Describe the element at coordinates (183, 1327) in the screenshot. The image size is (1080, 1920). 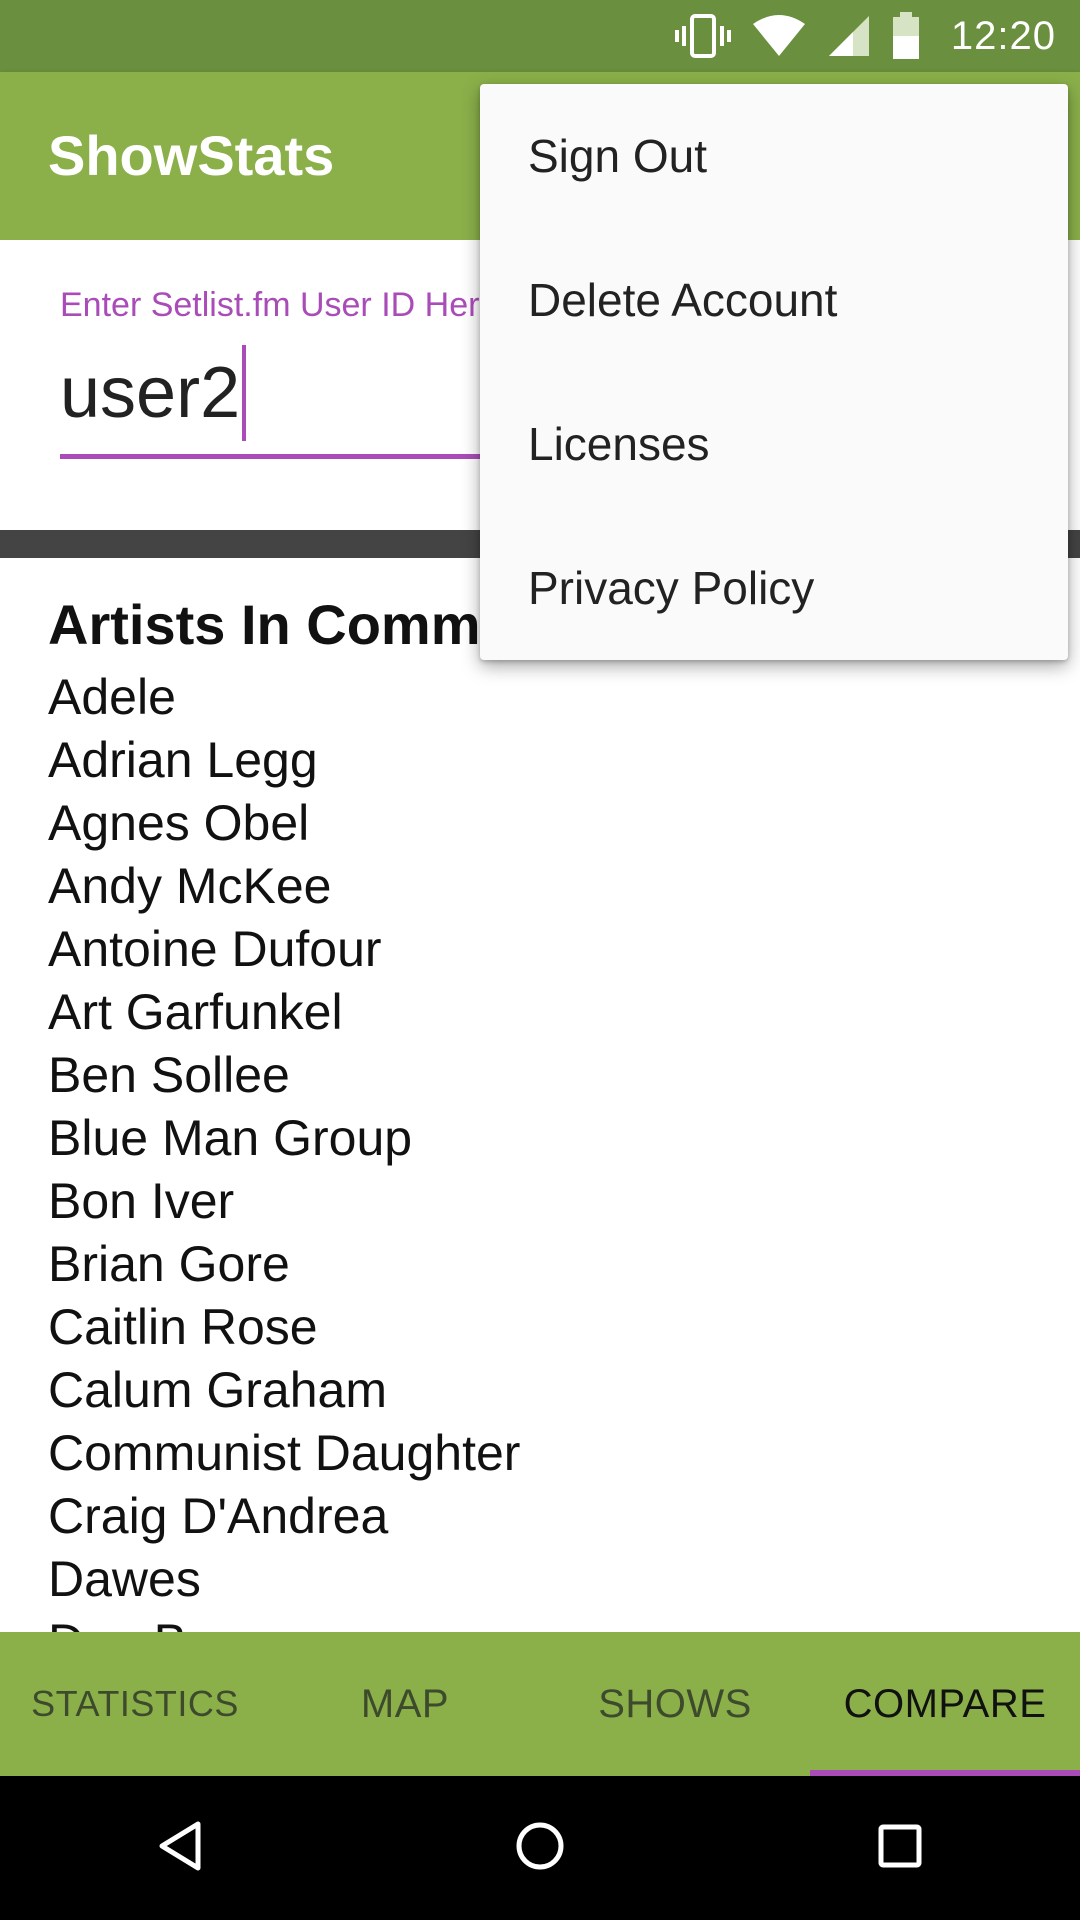
I see `list-item: Caitlin Rose` at that location.